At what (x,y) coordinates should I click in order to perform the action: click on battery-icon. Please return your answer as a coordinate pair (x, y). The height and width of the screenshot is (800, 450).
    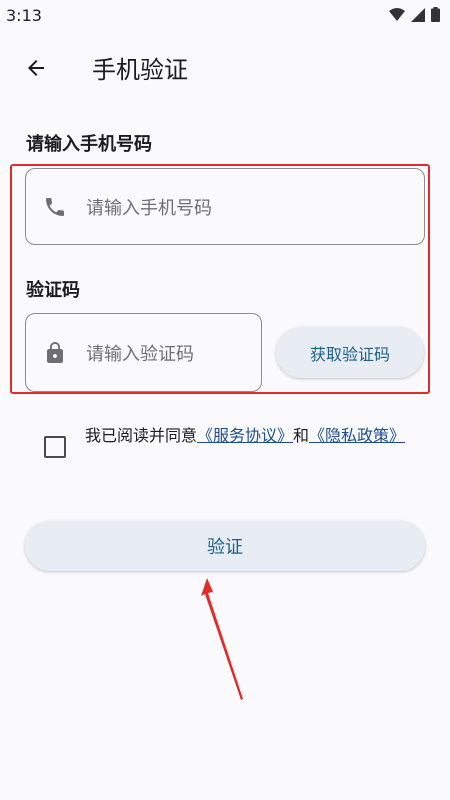
    Looking at the image, I should click on (435, 14).